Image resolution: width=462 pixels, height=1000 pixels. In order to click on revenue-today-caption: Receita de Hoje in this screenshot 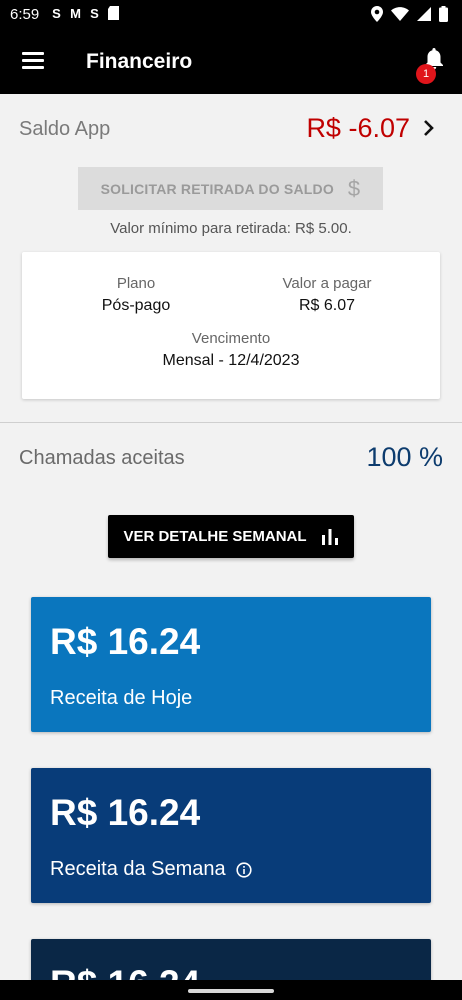, I will do `click(121, 698)`.